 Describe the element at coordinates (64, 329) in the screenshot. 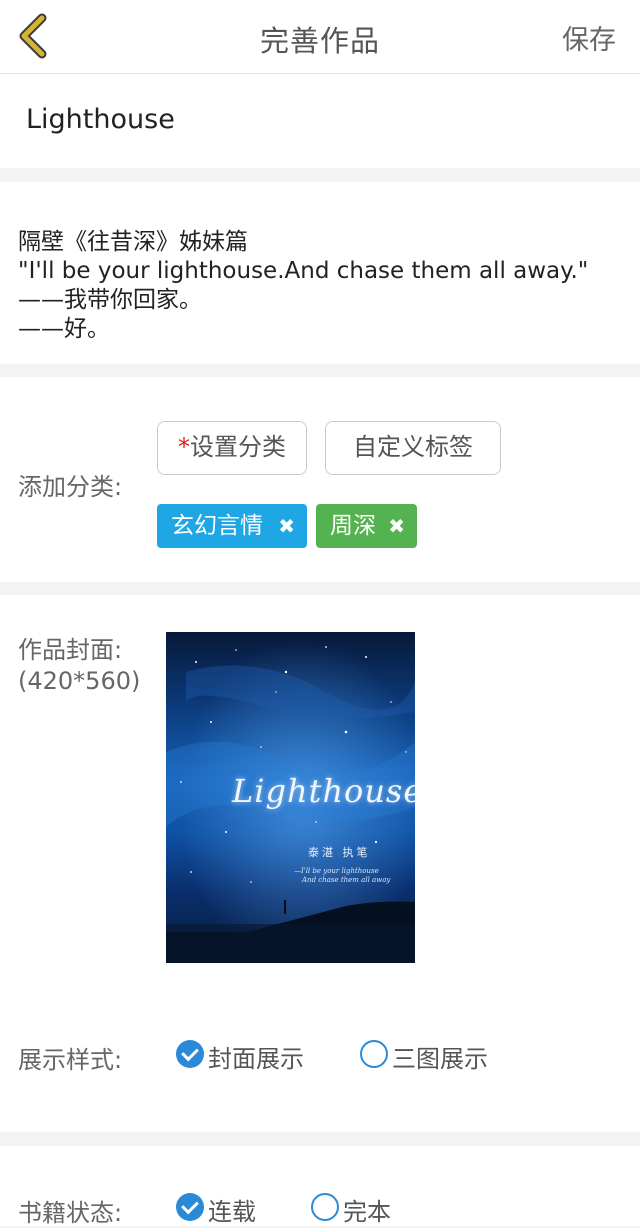

I see `description-line: ——好。` at that location.